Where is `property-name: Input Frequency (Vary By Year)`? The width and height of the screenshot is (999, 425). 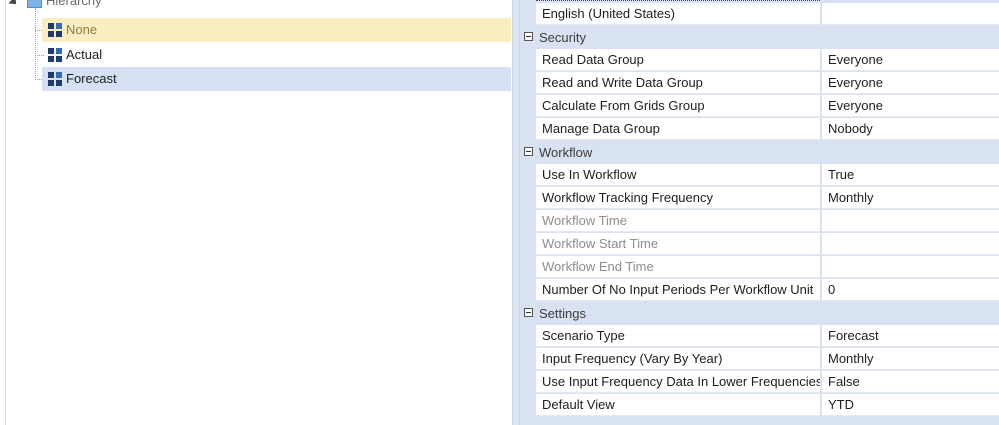
property-name: Input Frequency (Vary By Year) is located at coordinates (678, 359).